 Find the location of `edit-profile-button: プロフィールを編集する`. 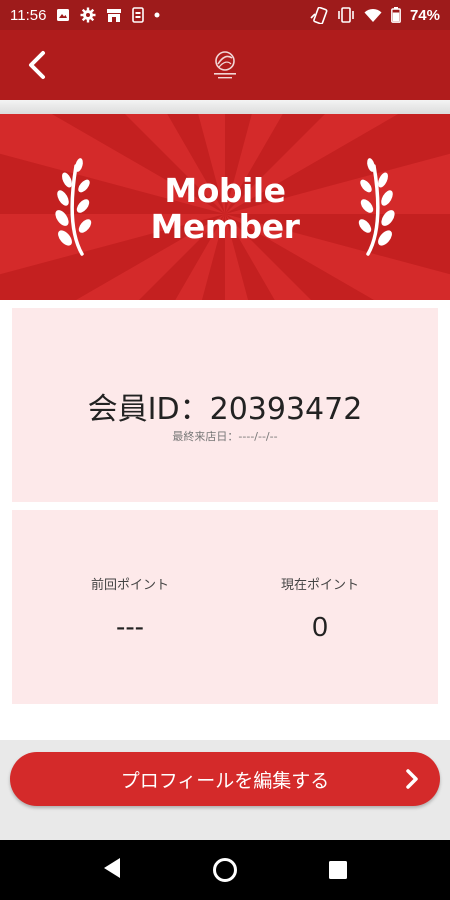

edit-profile-button: プロフィールを編集する is located at coordinates (225, 779).